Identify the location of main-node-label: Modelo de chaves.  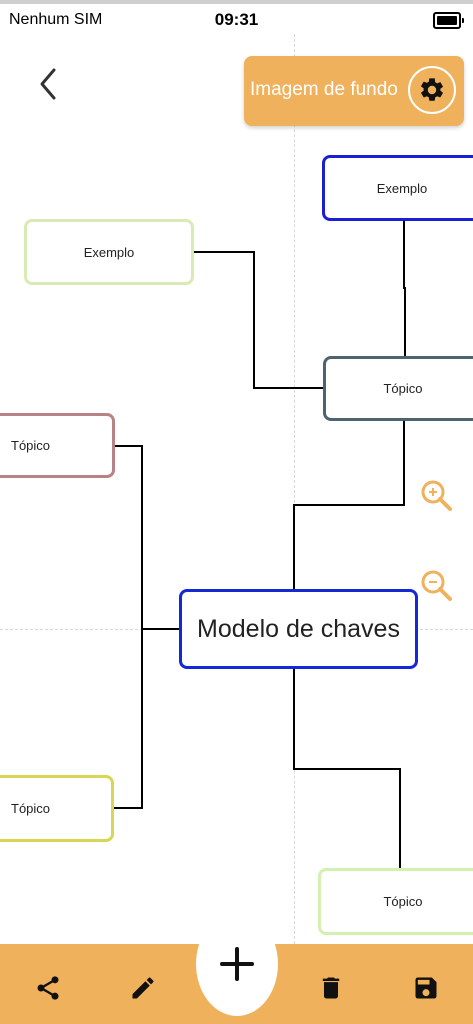
(298, 628).